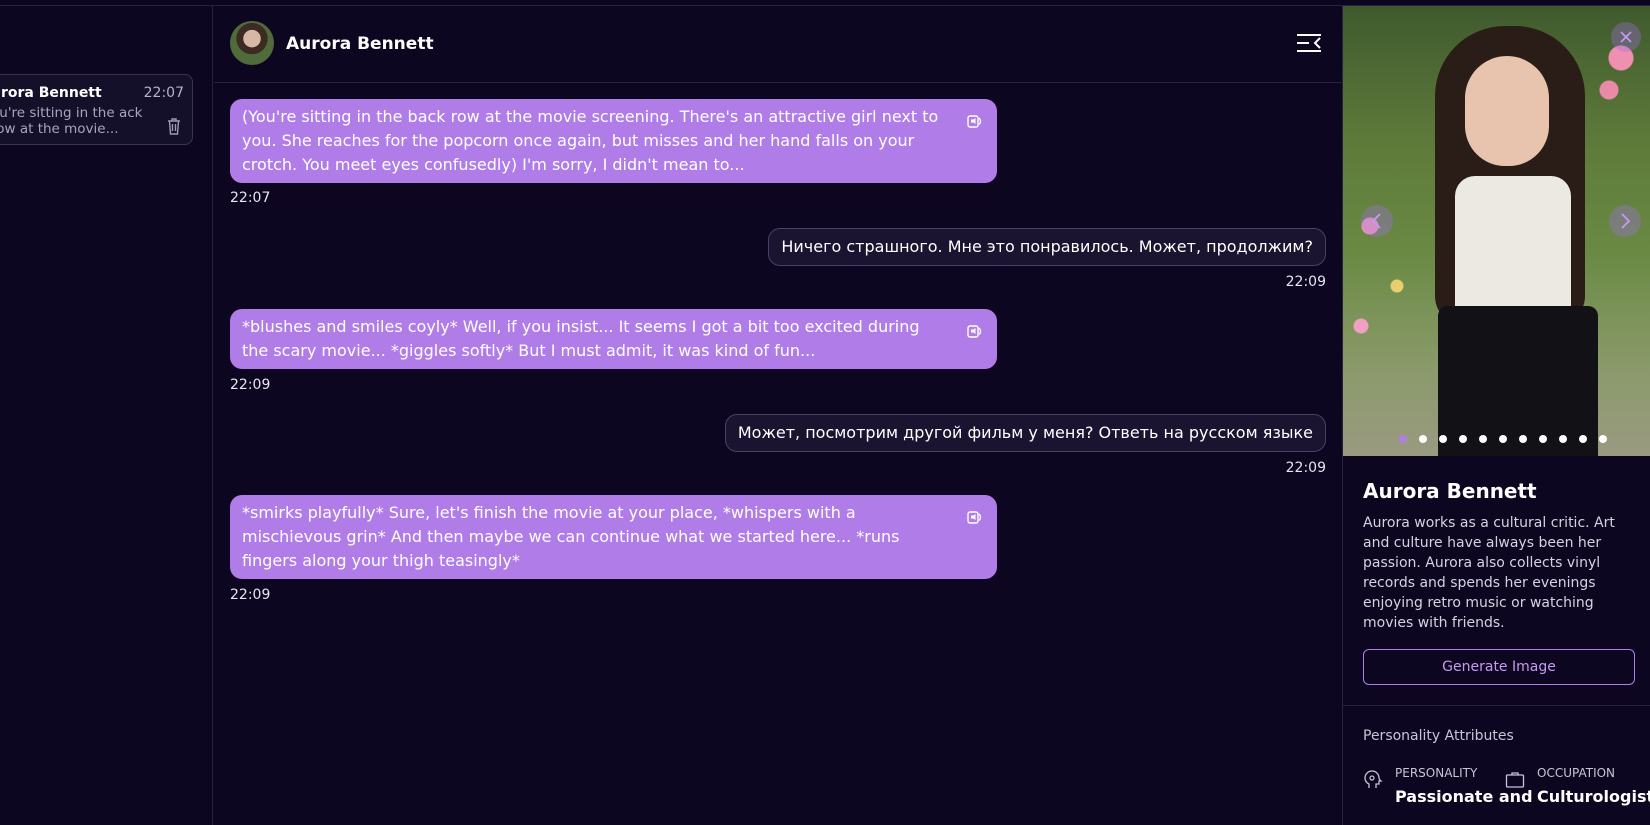 The image size is (1650, 825). Describe the element at coordinates (163, 93) in the screenshot. I see `chat-item-time: 22:07` at that location.